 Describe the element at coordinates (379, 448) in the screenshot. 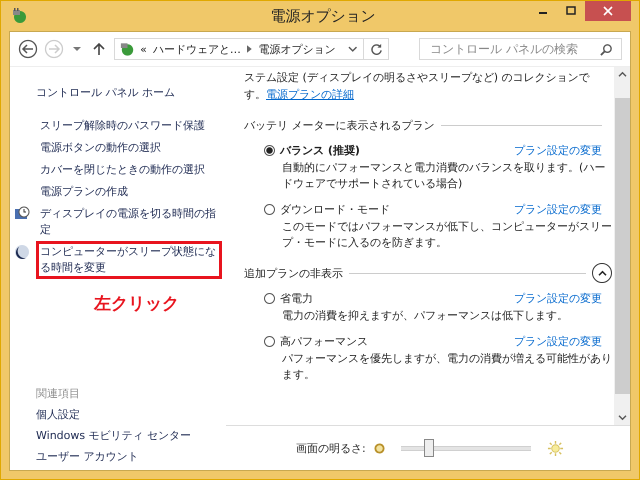

I see `dim-sun-icon` at that location.